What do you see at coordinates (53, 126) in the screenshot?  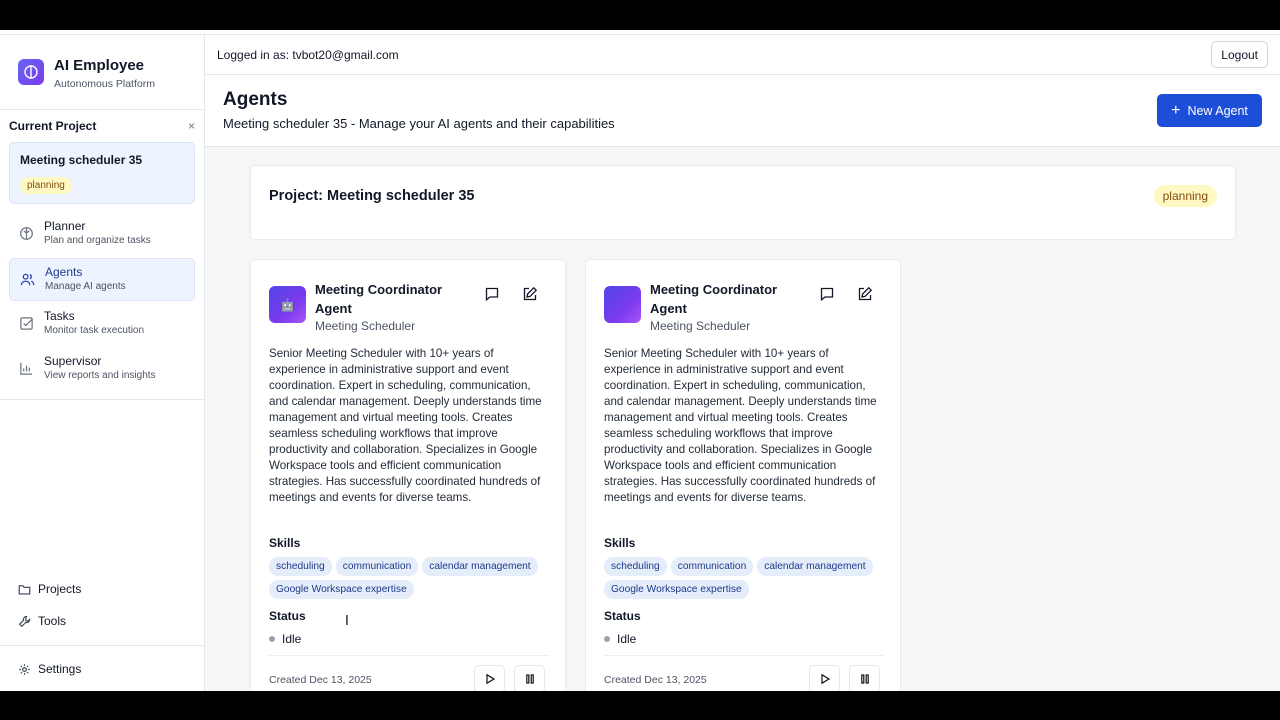 I see `current-project-heading: Current Project` at bounding box center [53, 126].